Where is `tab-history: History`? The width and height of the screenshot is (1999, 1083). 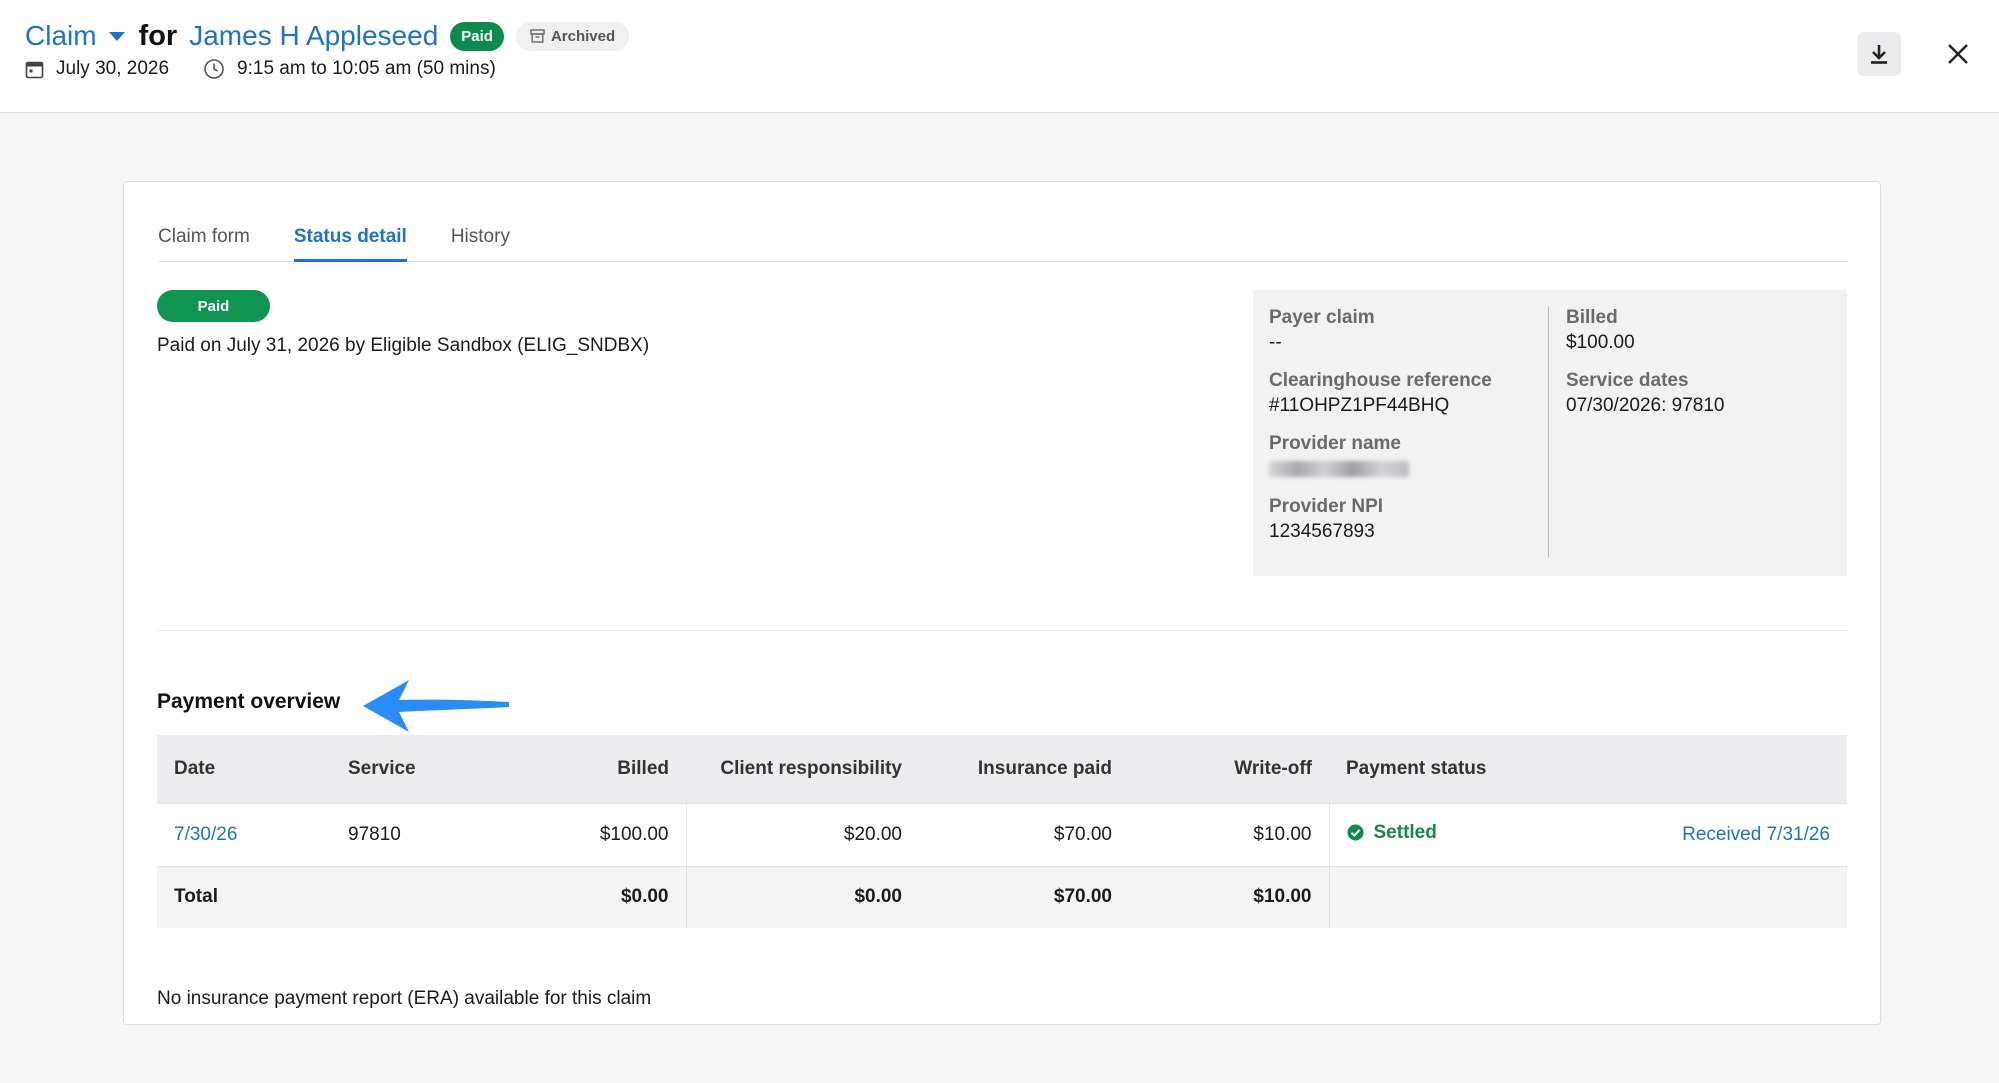
tab-history: History is located at coordinates (480, 242).